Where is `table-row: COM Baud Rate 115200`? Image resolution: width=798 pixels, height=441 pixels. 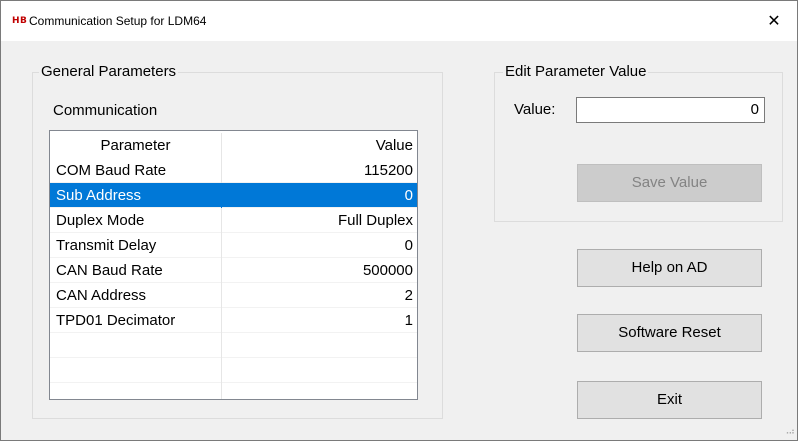 table-row: COM Baud Rate 115200 is located at coordinates (233, 170).